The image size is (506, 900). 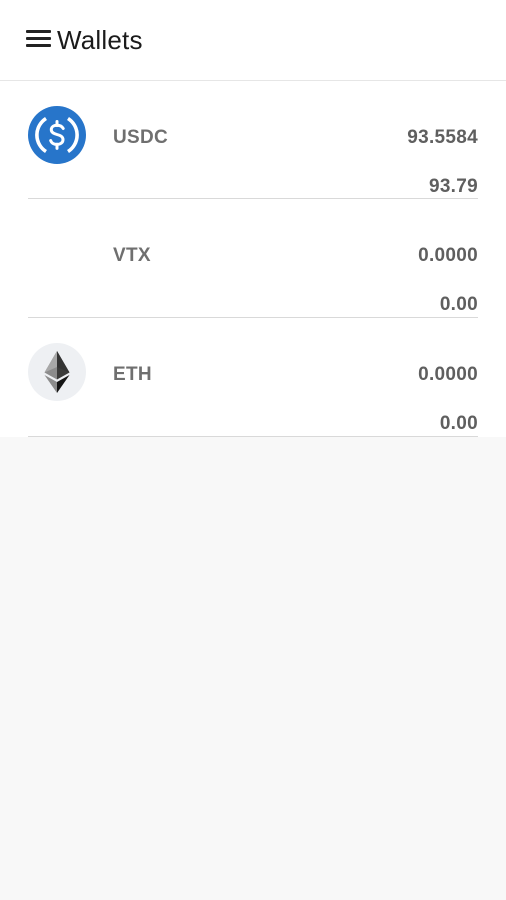 What do you see at coordinates (57, 135) in the screenshot?
I see `usdc-coin-icon` at bounding box center [57, 135].